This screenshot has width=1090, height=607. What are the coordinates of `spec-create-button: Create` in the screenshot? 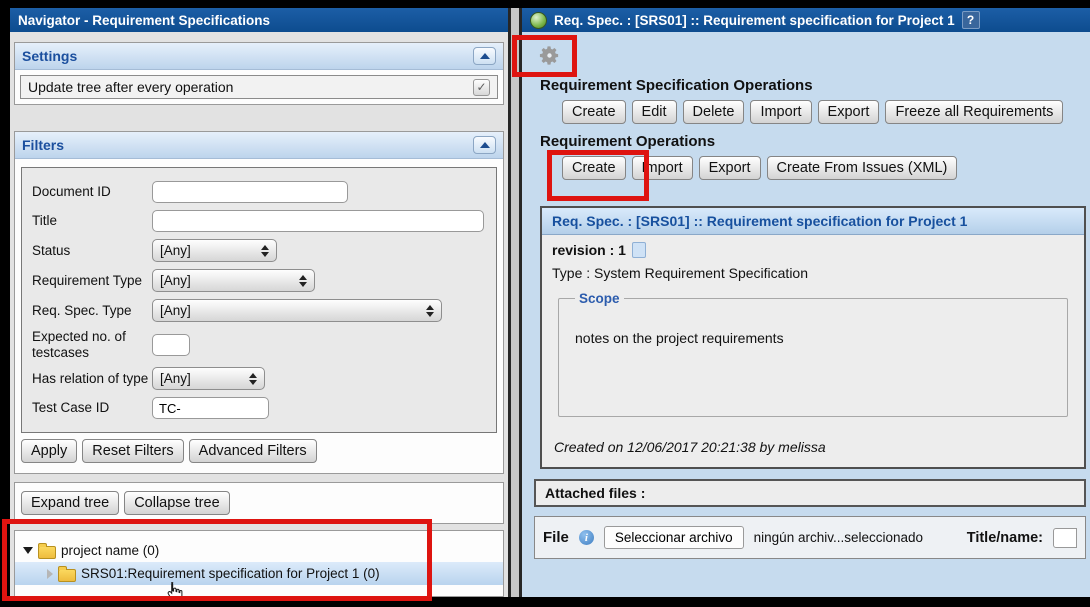 It's located at (594, 112).